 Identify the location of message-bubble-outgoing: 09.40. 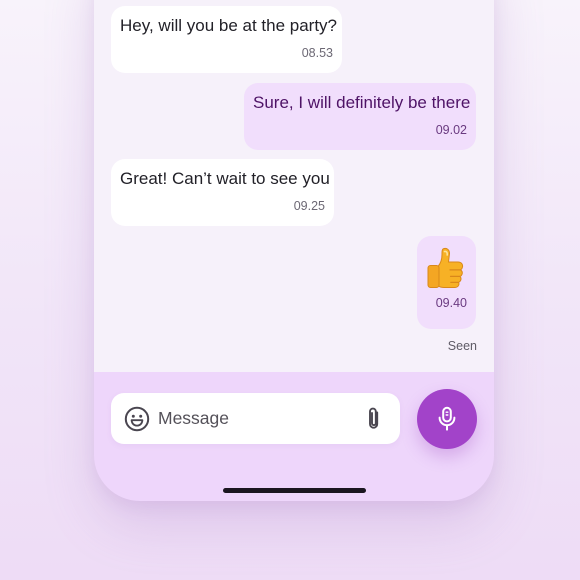
(446, 282).